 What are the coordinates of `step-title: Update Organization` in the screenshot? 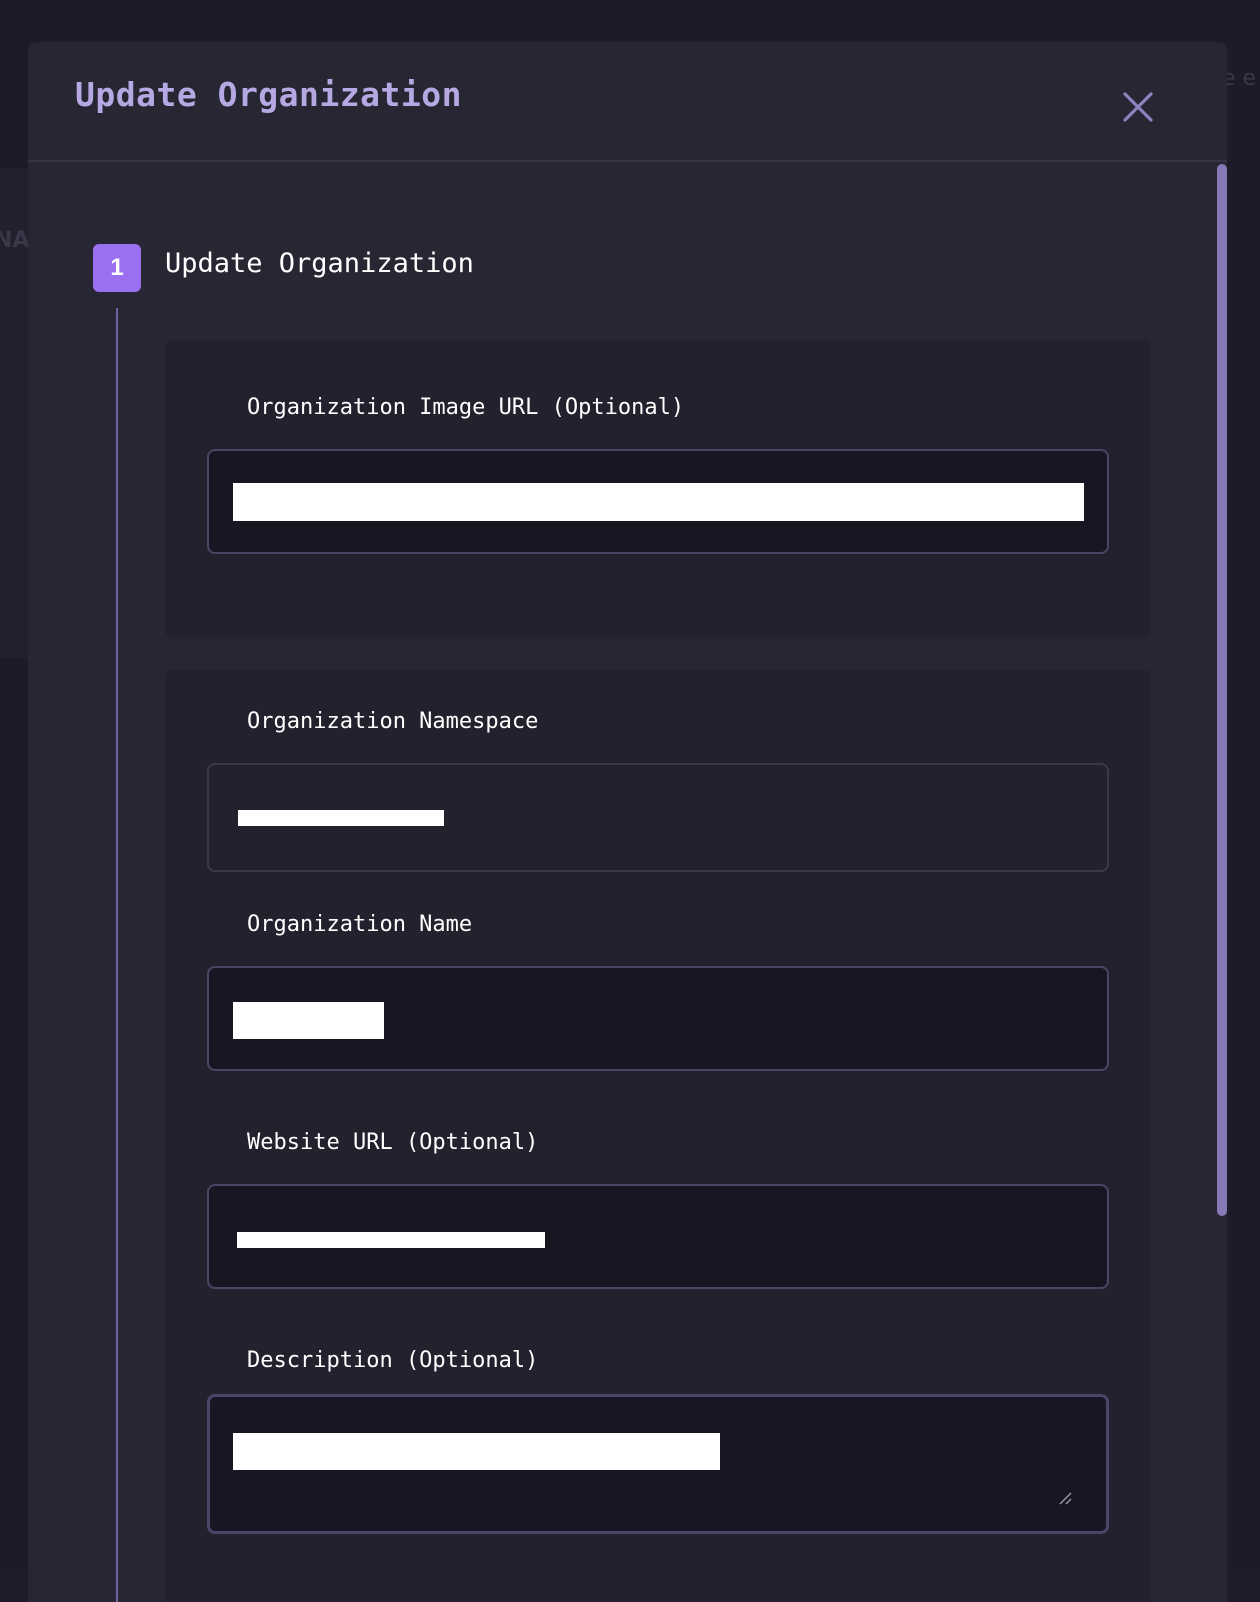 It's located at (319, 263).